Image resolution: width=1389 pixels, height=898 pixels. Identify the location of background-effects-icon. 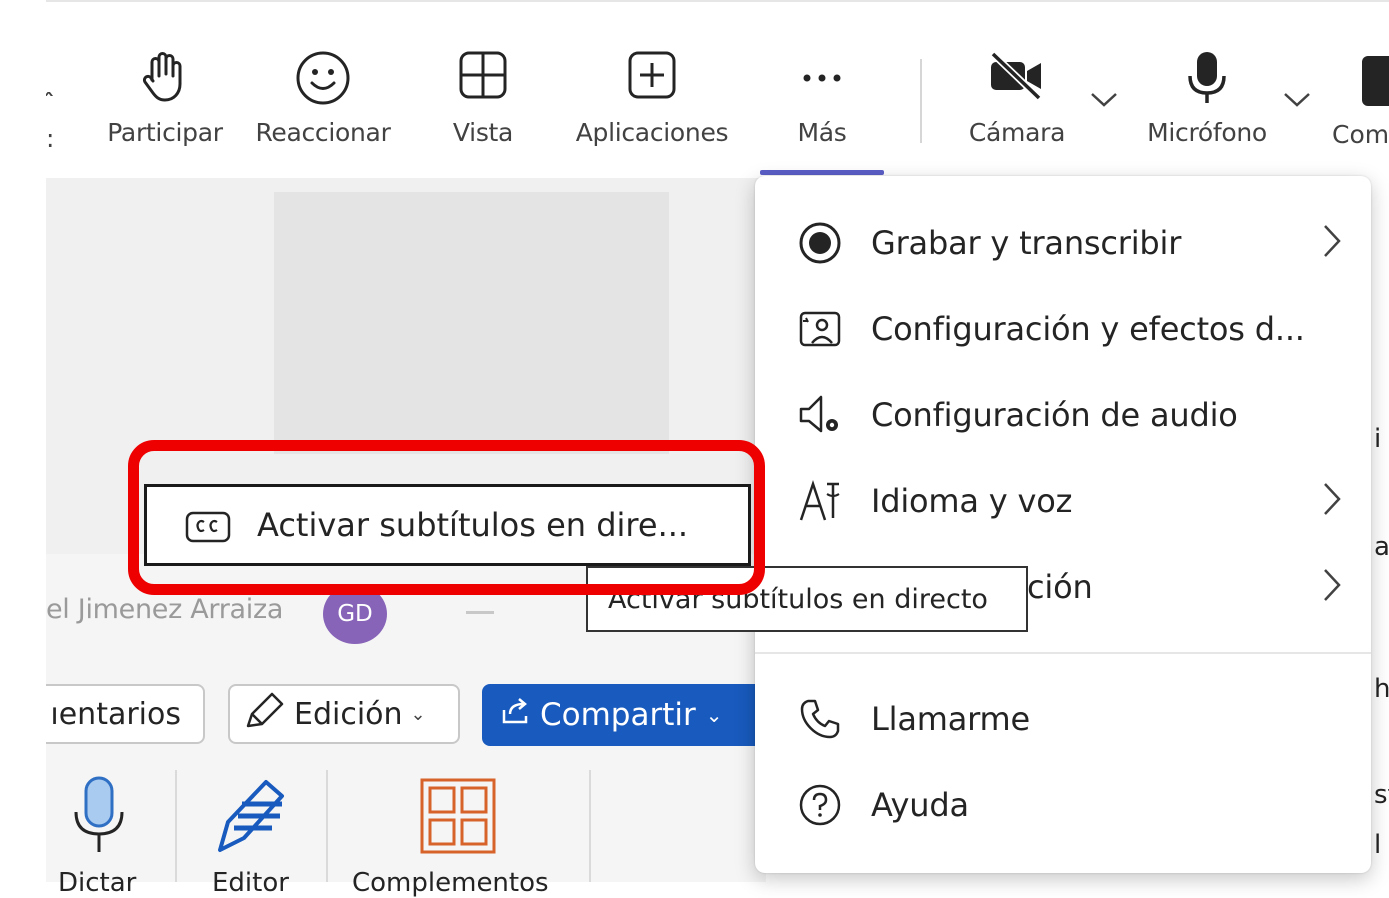
(820, 329).